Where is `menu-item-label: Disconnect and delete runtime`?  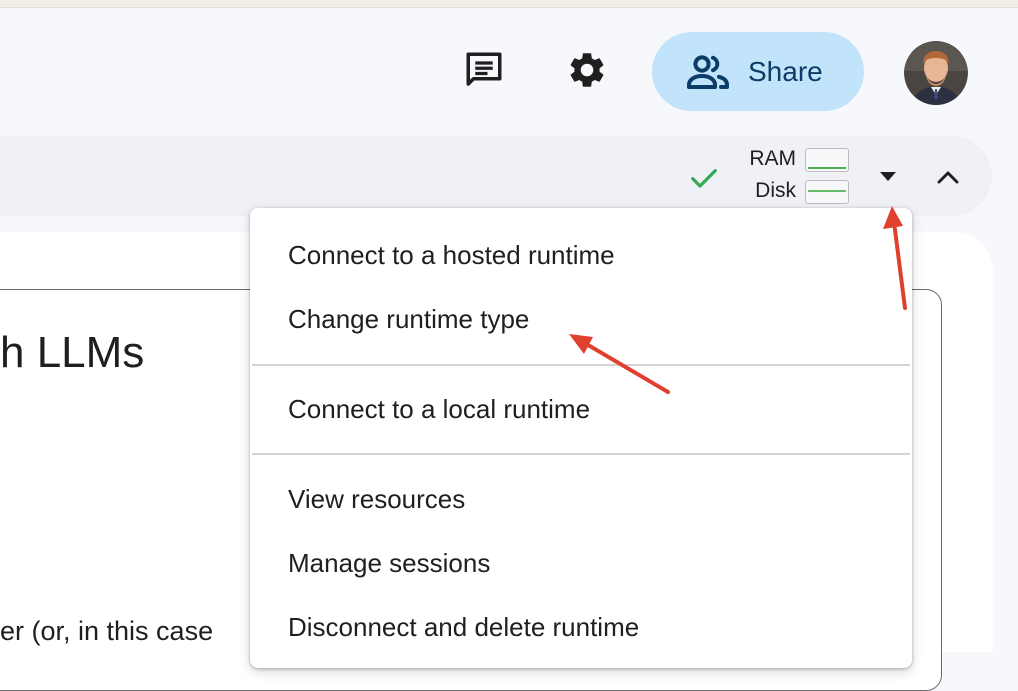
menu-item-label: Disconnect and delete runtime is located at coordinates (464, 626).